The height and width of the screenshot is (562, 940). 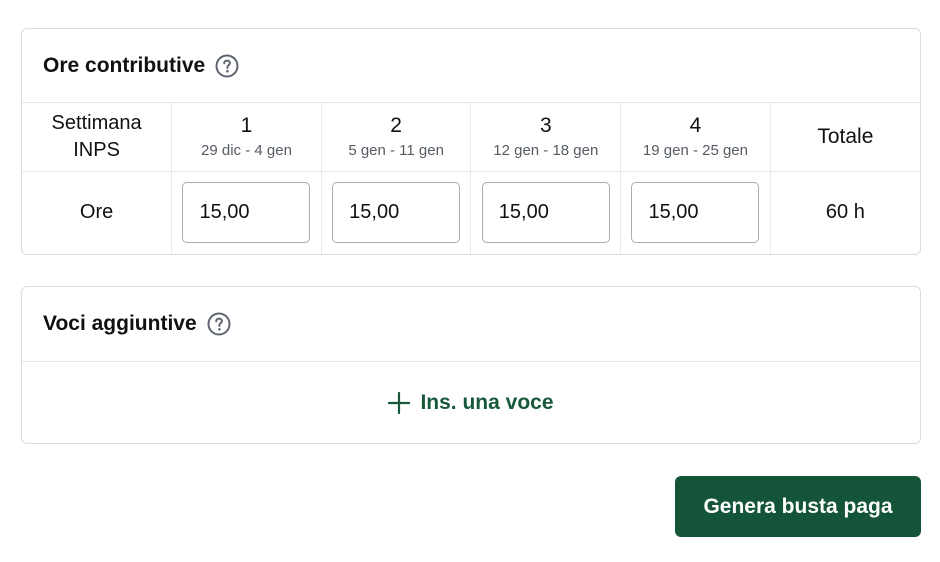 I want to click on week-number: 2, so click(x=396, y=126).